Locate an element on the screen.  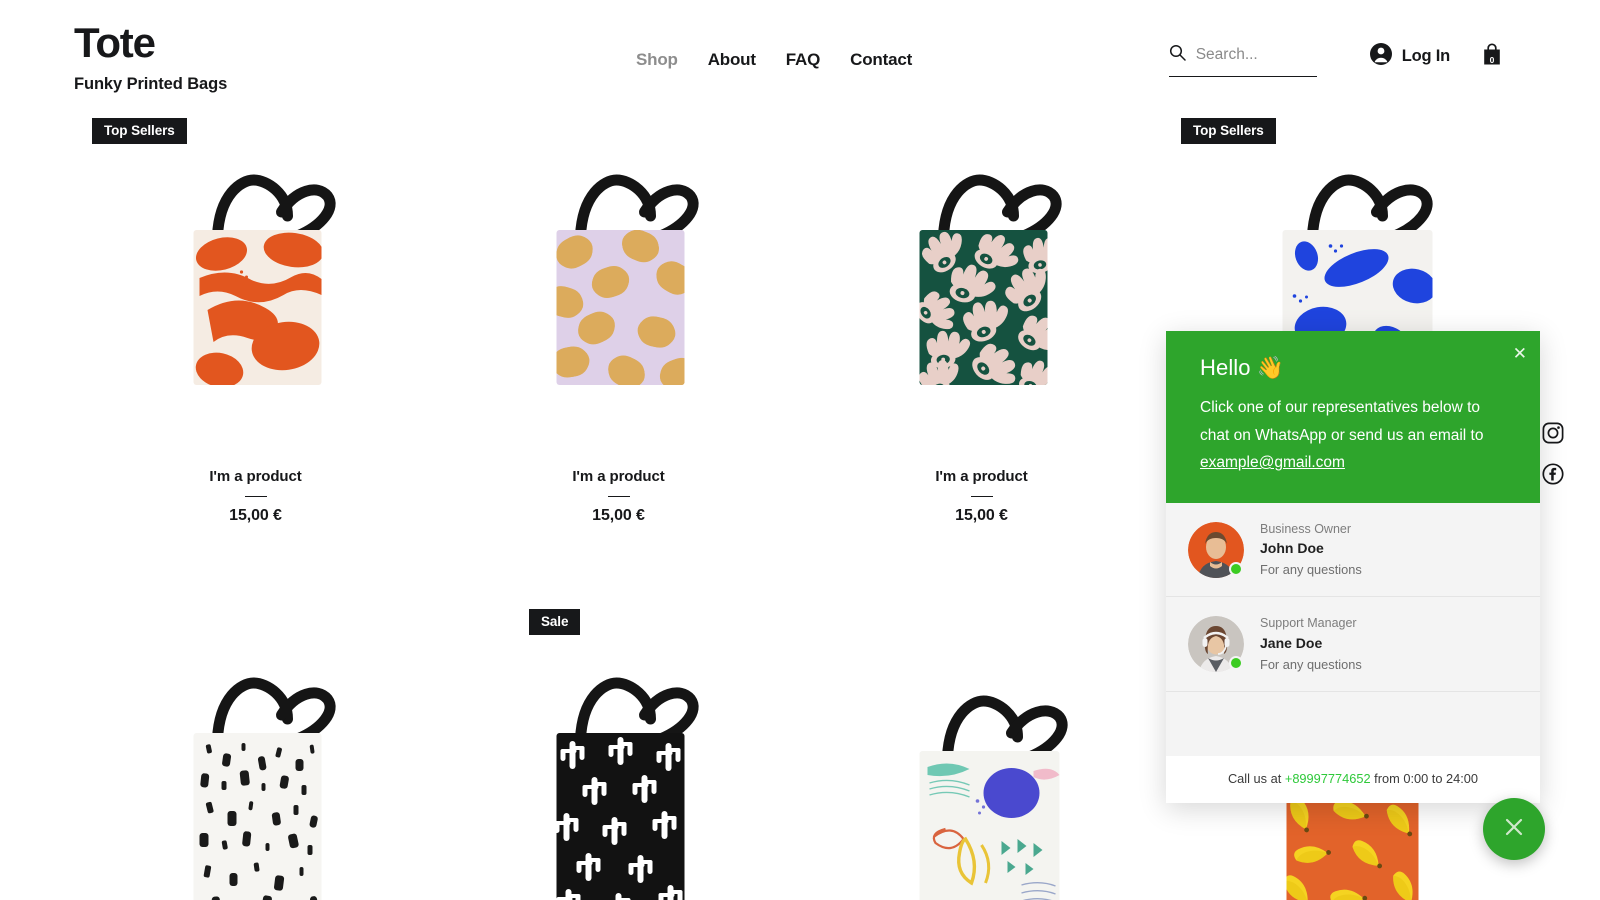
nav-item-shop: Shop is located at coordinates (657, 60).